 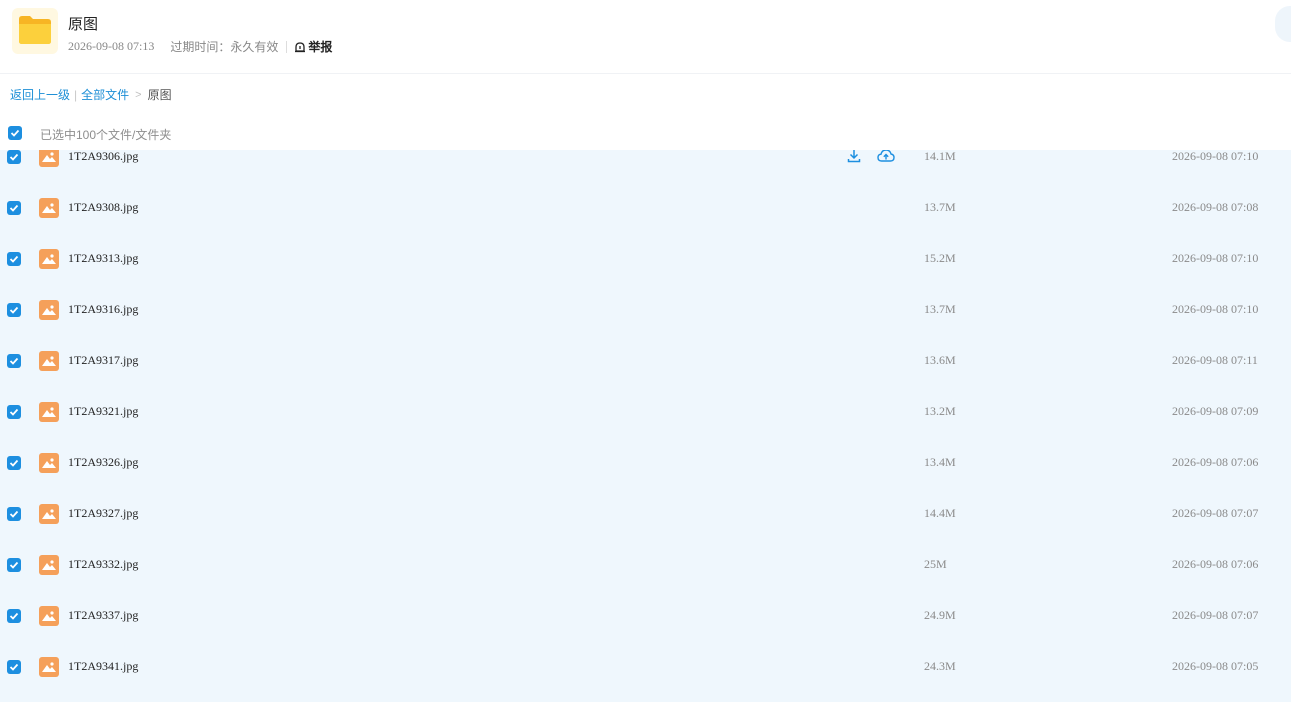 What do you see at coordinates (103, 666) in the screenshot?
I see `file-name: 1T2A9341.jpg` at bounding box center [103, 666].